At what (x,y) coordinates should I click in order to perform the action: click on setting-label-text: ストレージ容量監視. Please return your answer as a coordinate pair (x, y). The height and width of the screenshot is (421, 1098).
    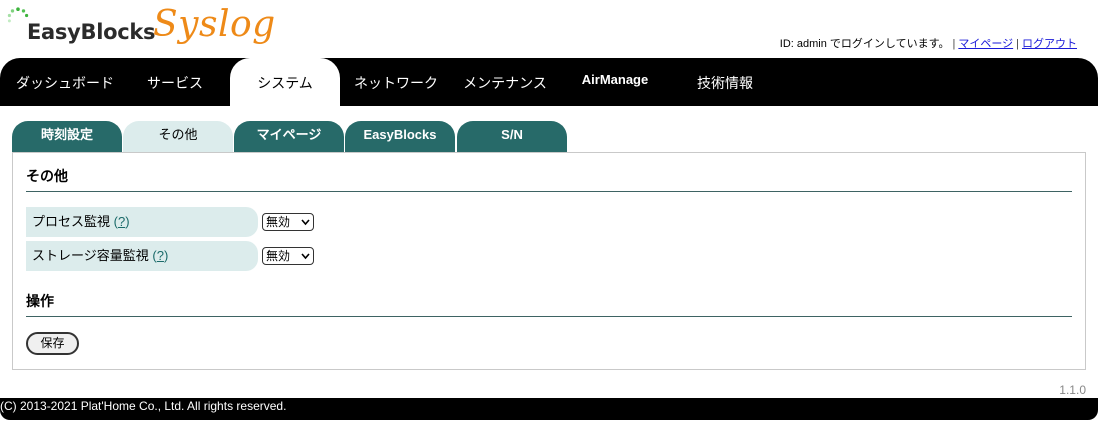
    Looking at the image, I should click on (90, 255).